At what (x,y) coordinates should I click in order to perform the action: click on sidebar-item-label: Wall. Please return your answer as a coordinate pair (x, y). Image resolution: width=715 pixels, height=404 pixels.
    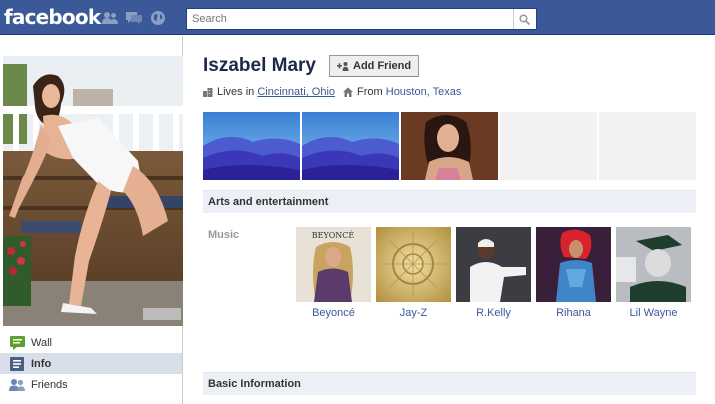
    Looking at the image, I should click on (41, 342).